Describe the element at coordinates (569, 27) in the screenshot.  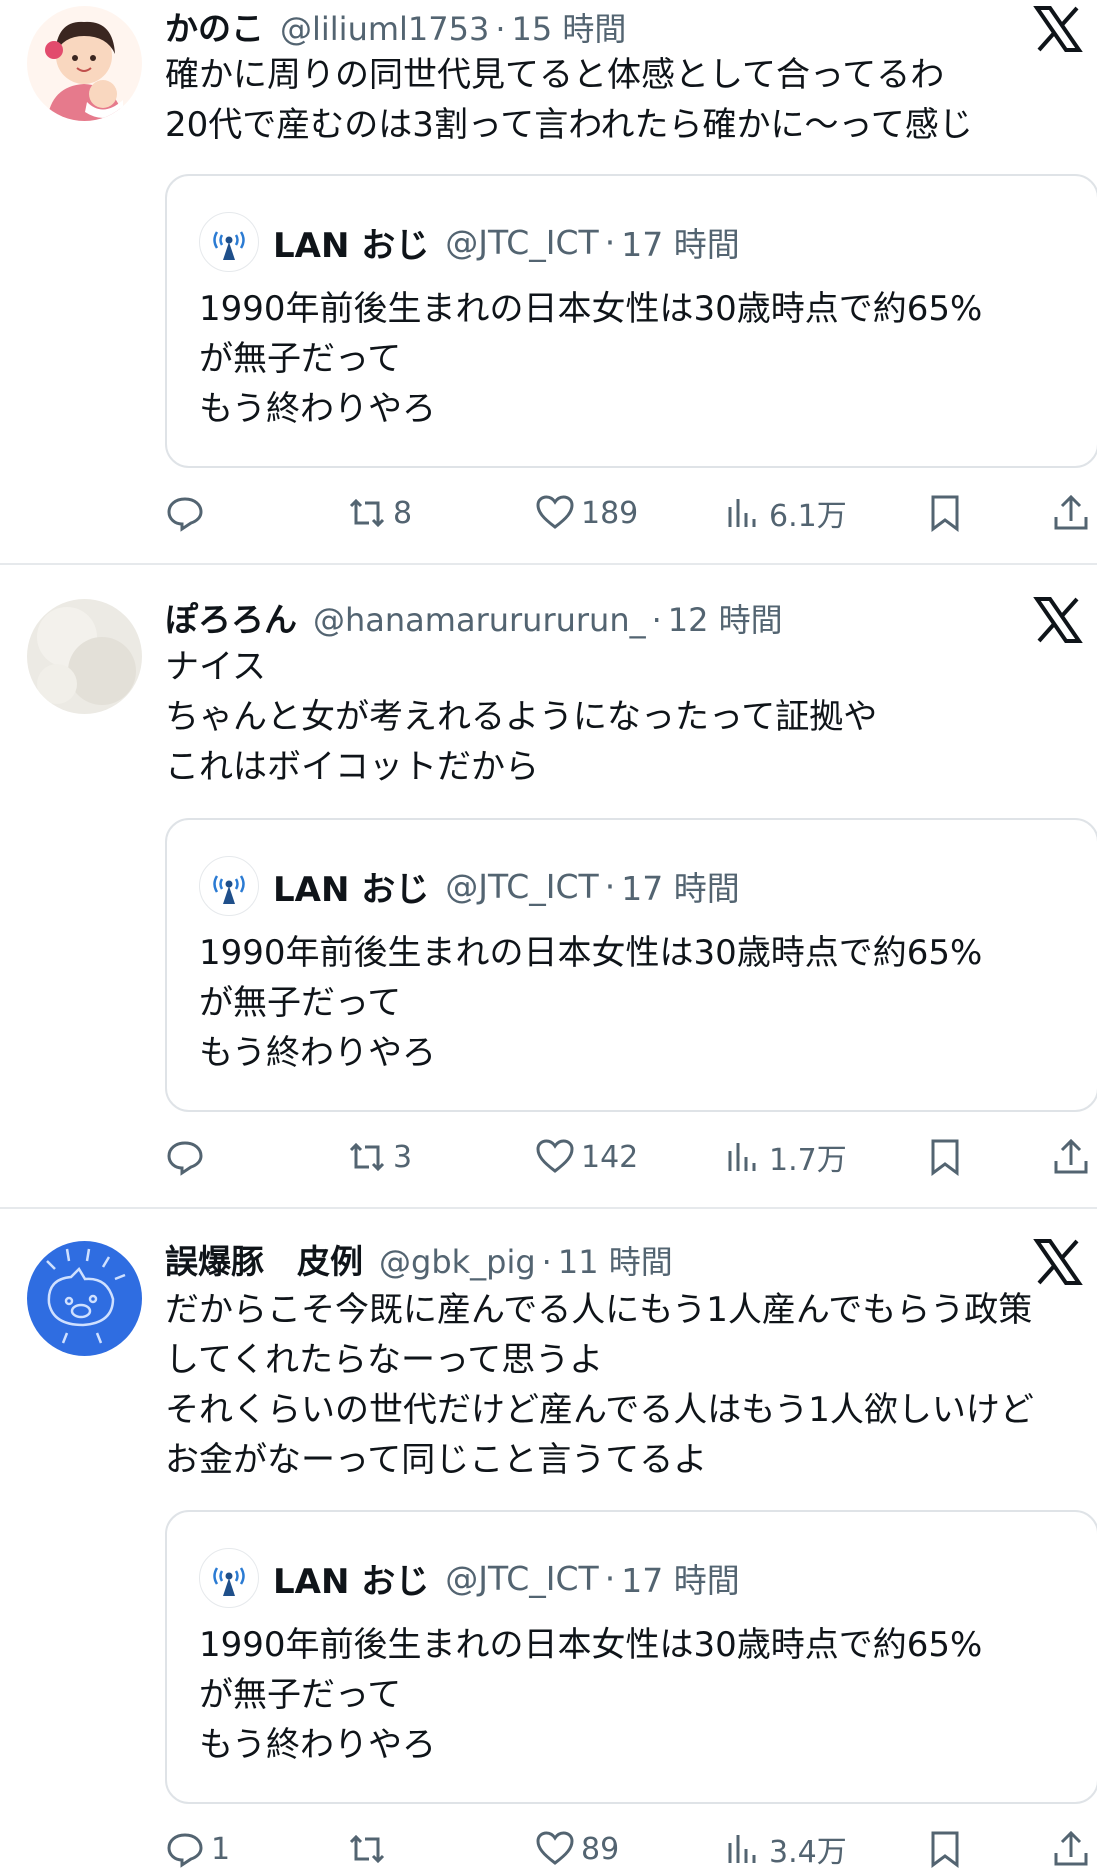
I see `timestamp: 15 時間` at that location.